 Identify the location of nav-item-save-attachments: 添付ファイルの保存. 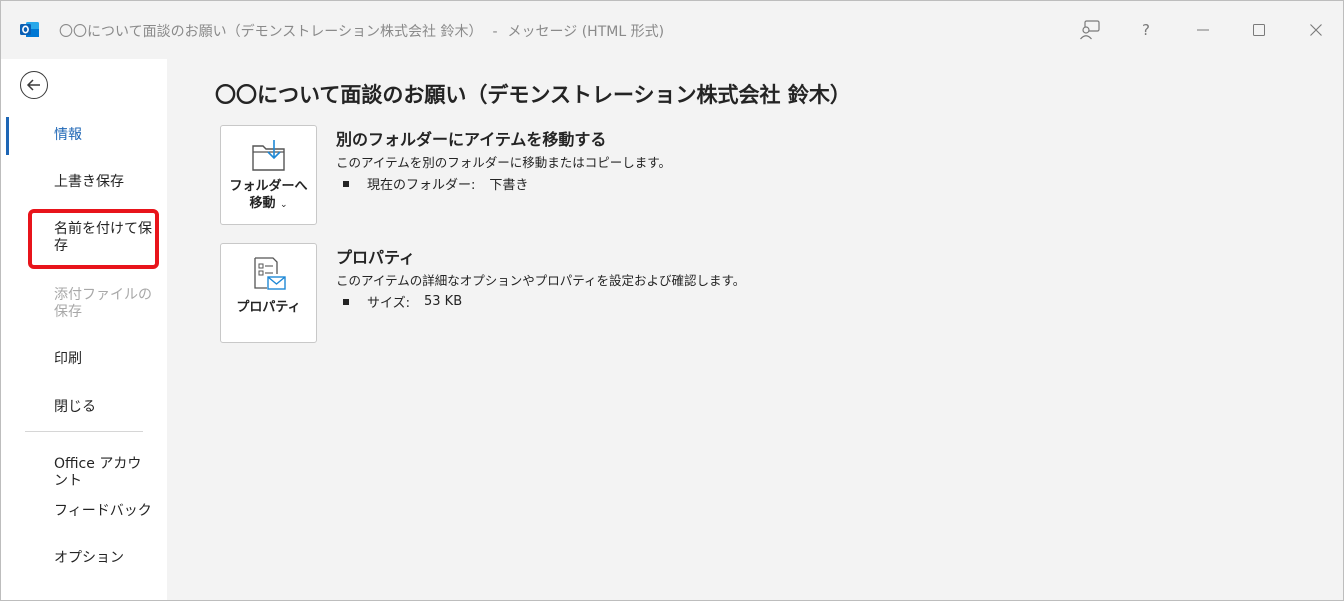
(84, 304).